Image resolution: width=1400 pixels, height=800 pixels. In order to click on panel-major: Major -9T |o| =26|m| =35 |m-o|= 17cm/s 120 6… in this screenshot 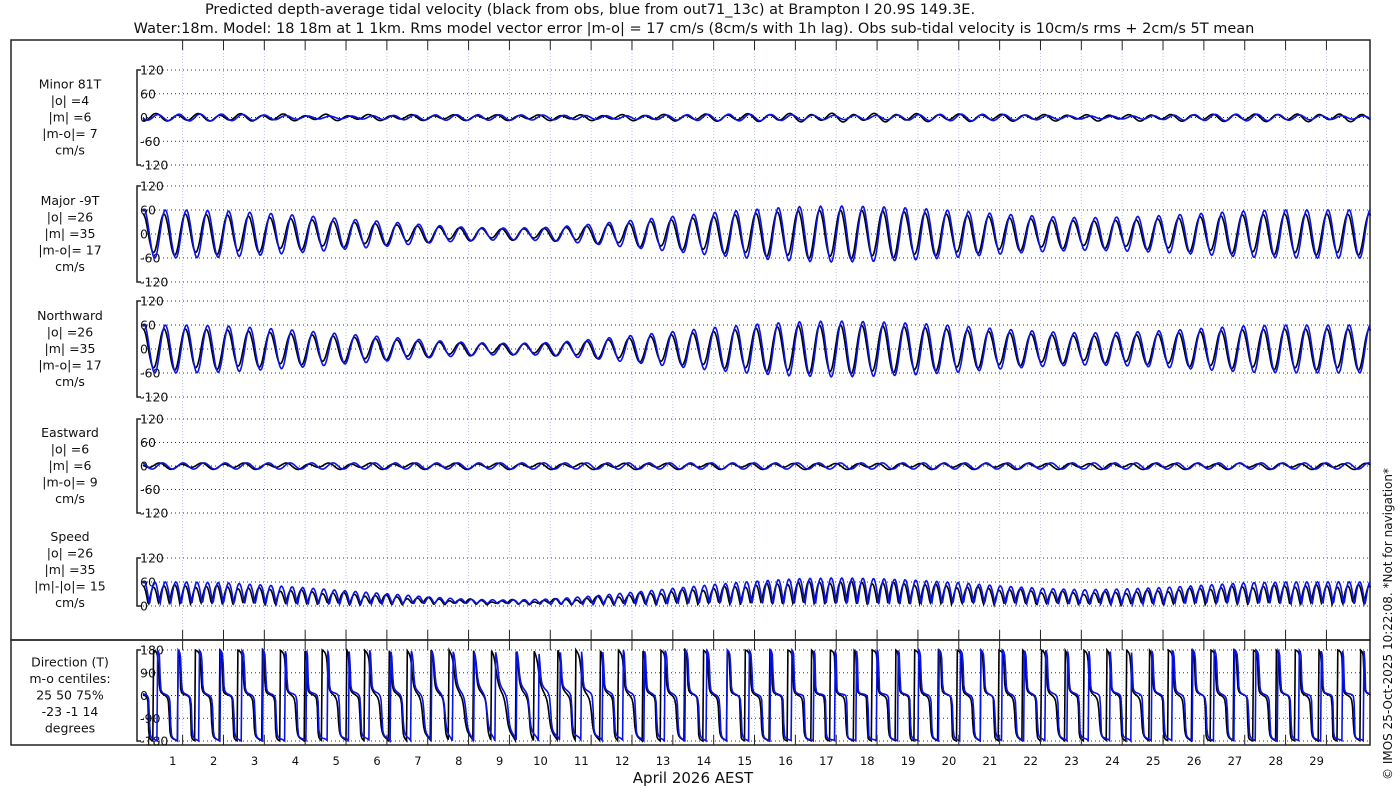, I will do `click(705, 234)`.